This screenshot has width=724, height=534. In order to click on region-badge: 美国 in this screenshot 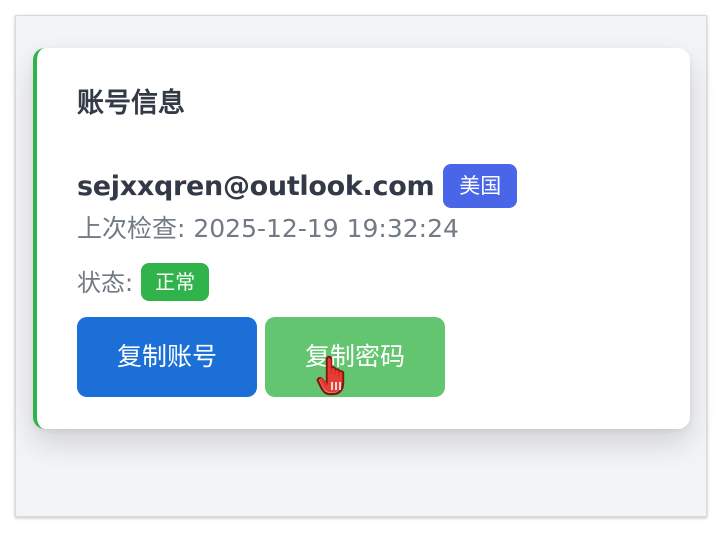, I will do `click(480, 186)`.